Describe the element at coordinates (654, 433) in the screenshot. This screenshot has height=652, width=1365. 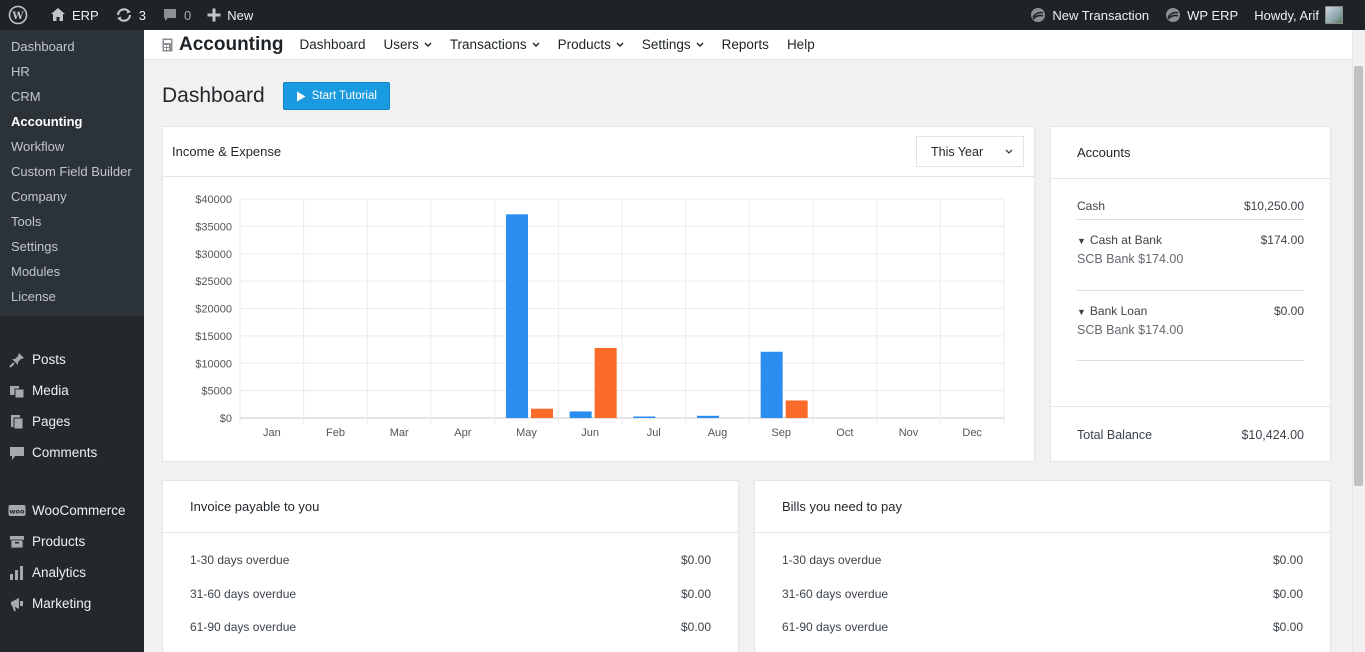
I see `x-tick-label: Jul` at that location.